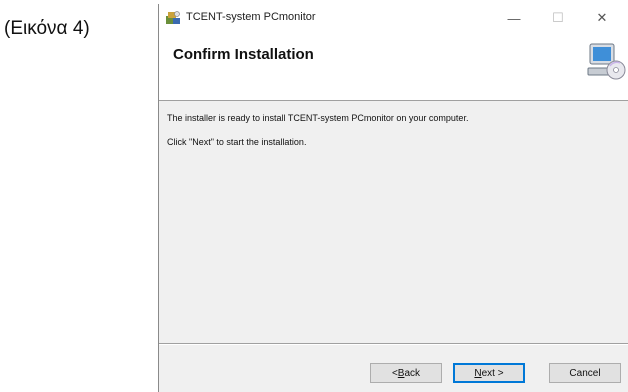  What do you see at coordinates (412, 373) in the screenshot?
I see `back-label-rest: ack` at bounding box center [412, 373].